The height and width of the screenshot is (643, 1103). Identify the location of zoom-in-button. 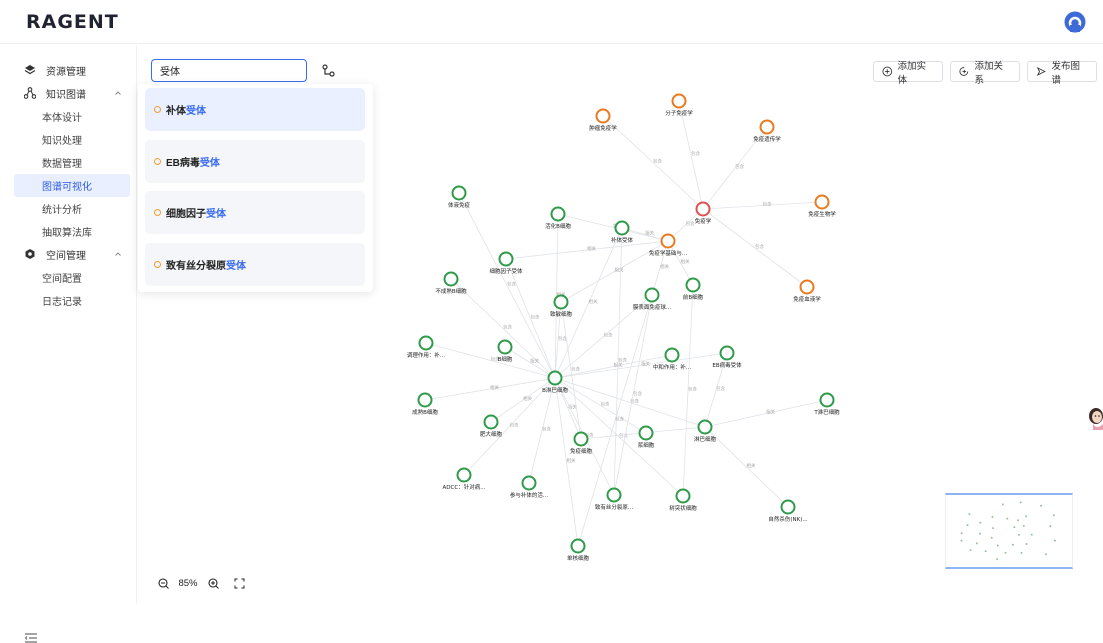
(213, 583).